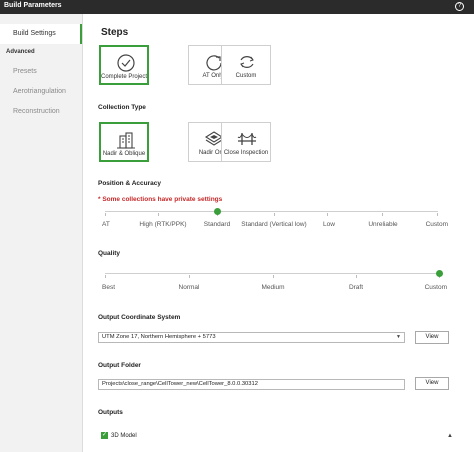 The width and height of the screenshot is (474, 452). What do you see at coordinates (124, 436) in the screenshot?
I see `output-3d-model-label: 3D Model` at bounding box center [124, 436].